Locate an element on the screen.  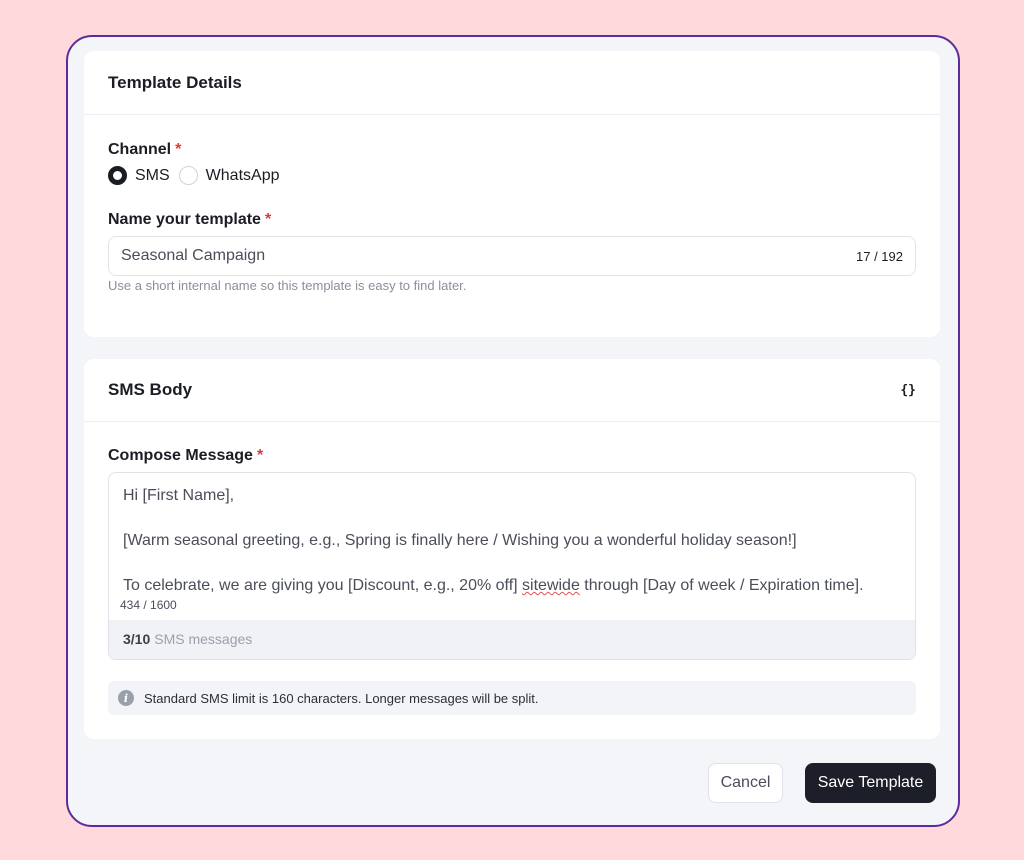
template-name-label: Name your template * is located at coordinates (189, 220).